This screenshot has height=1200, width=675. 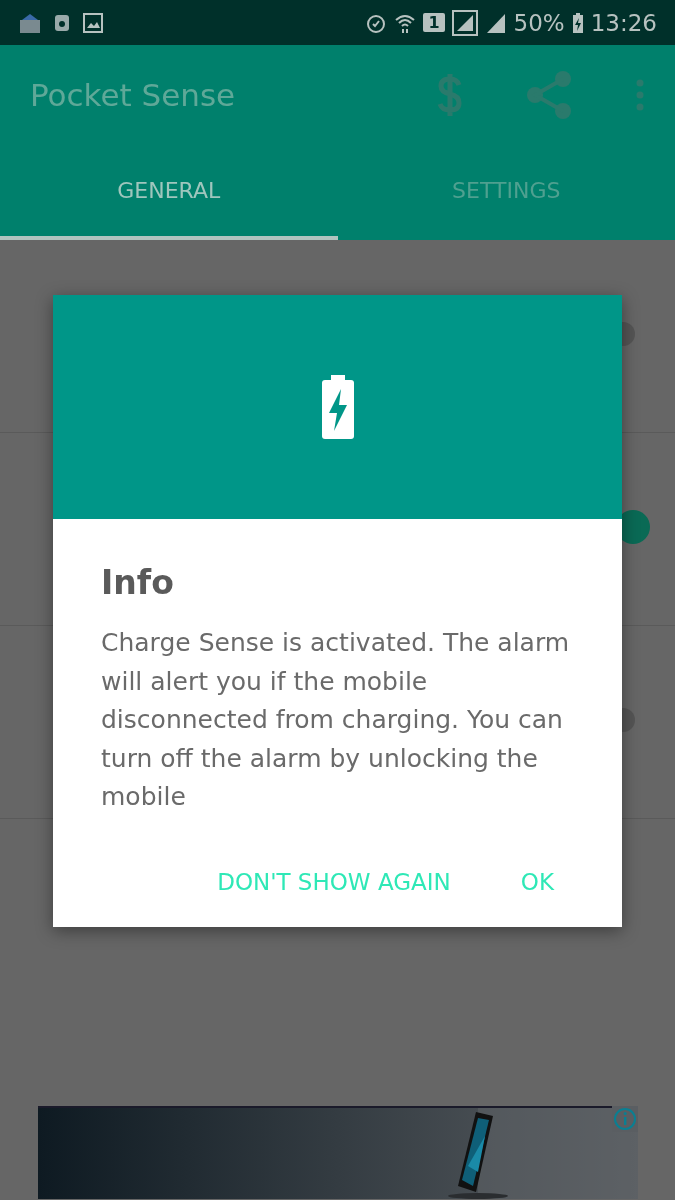 I want to click on dialog-button: DON'T SHOW AGAIN, so click(x=334, y=882).